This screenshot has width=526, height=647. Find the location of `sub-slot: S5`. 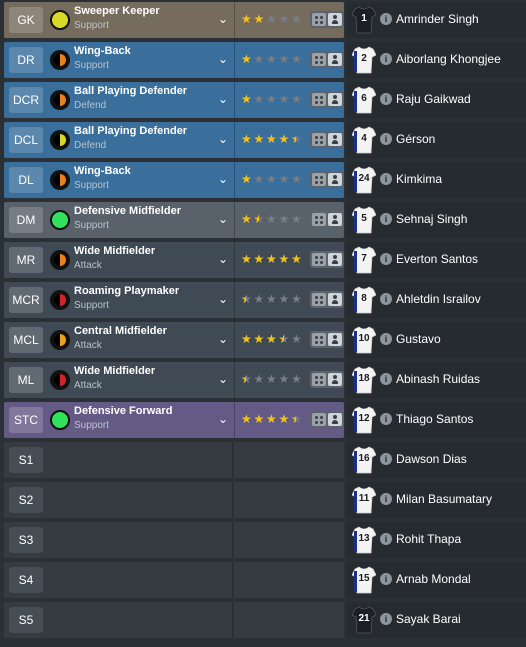

sub-slot: S5 is located at coordinates (118, 620).